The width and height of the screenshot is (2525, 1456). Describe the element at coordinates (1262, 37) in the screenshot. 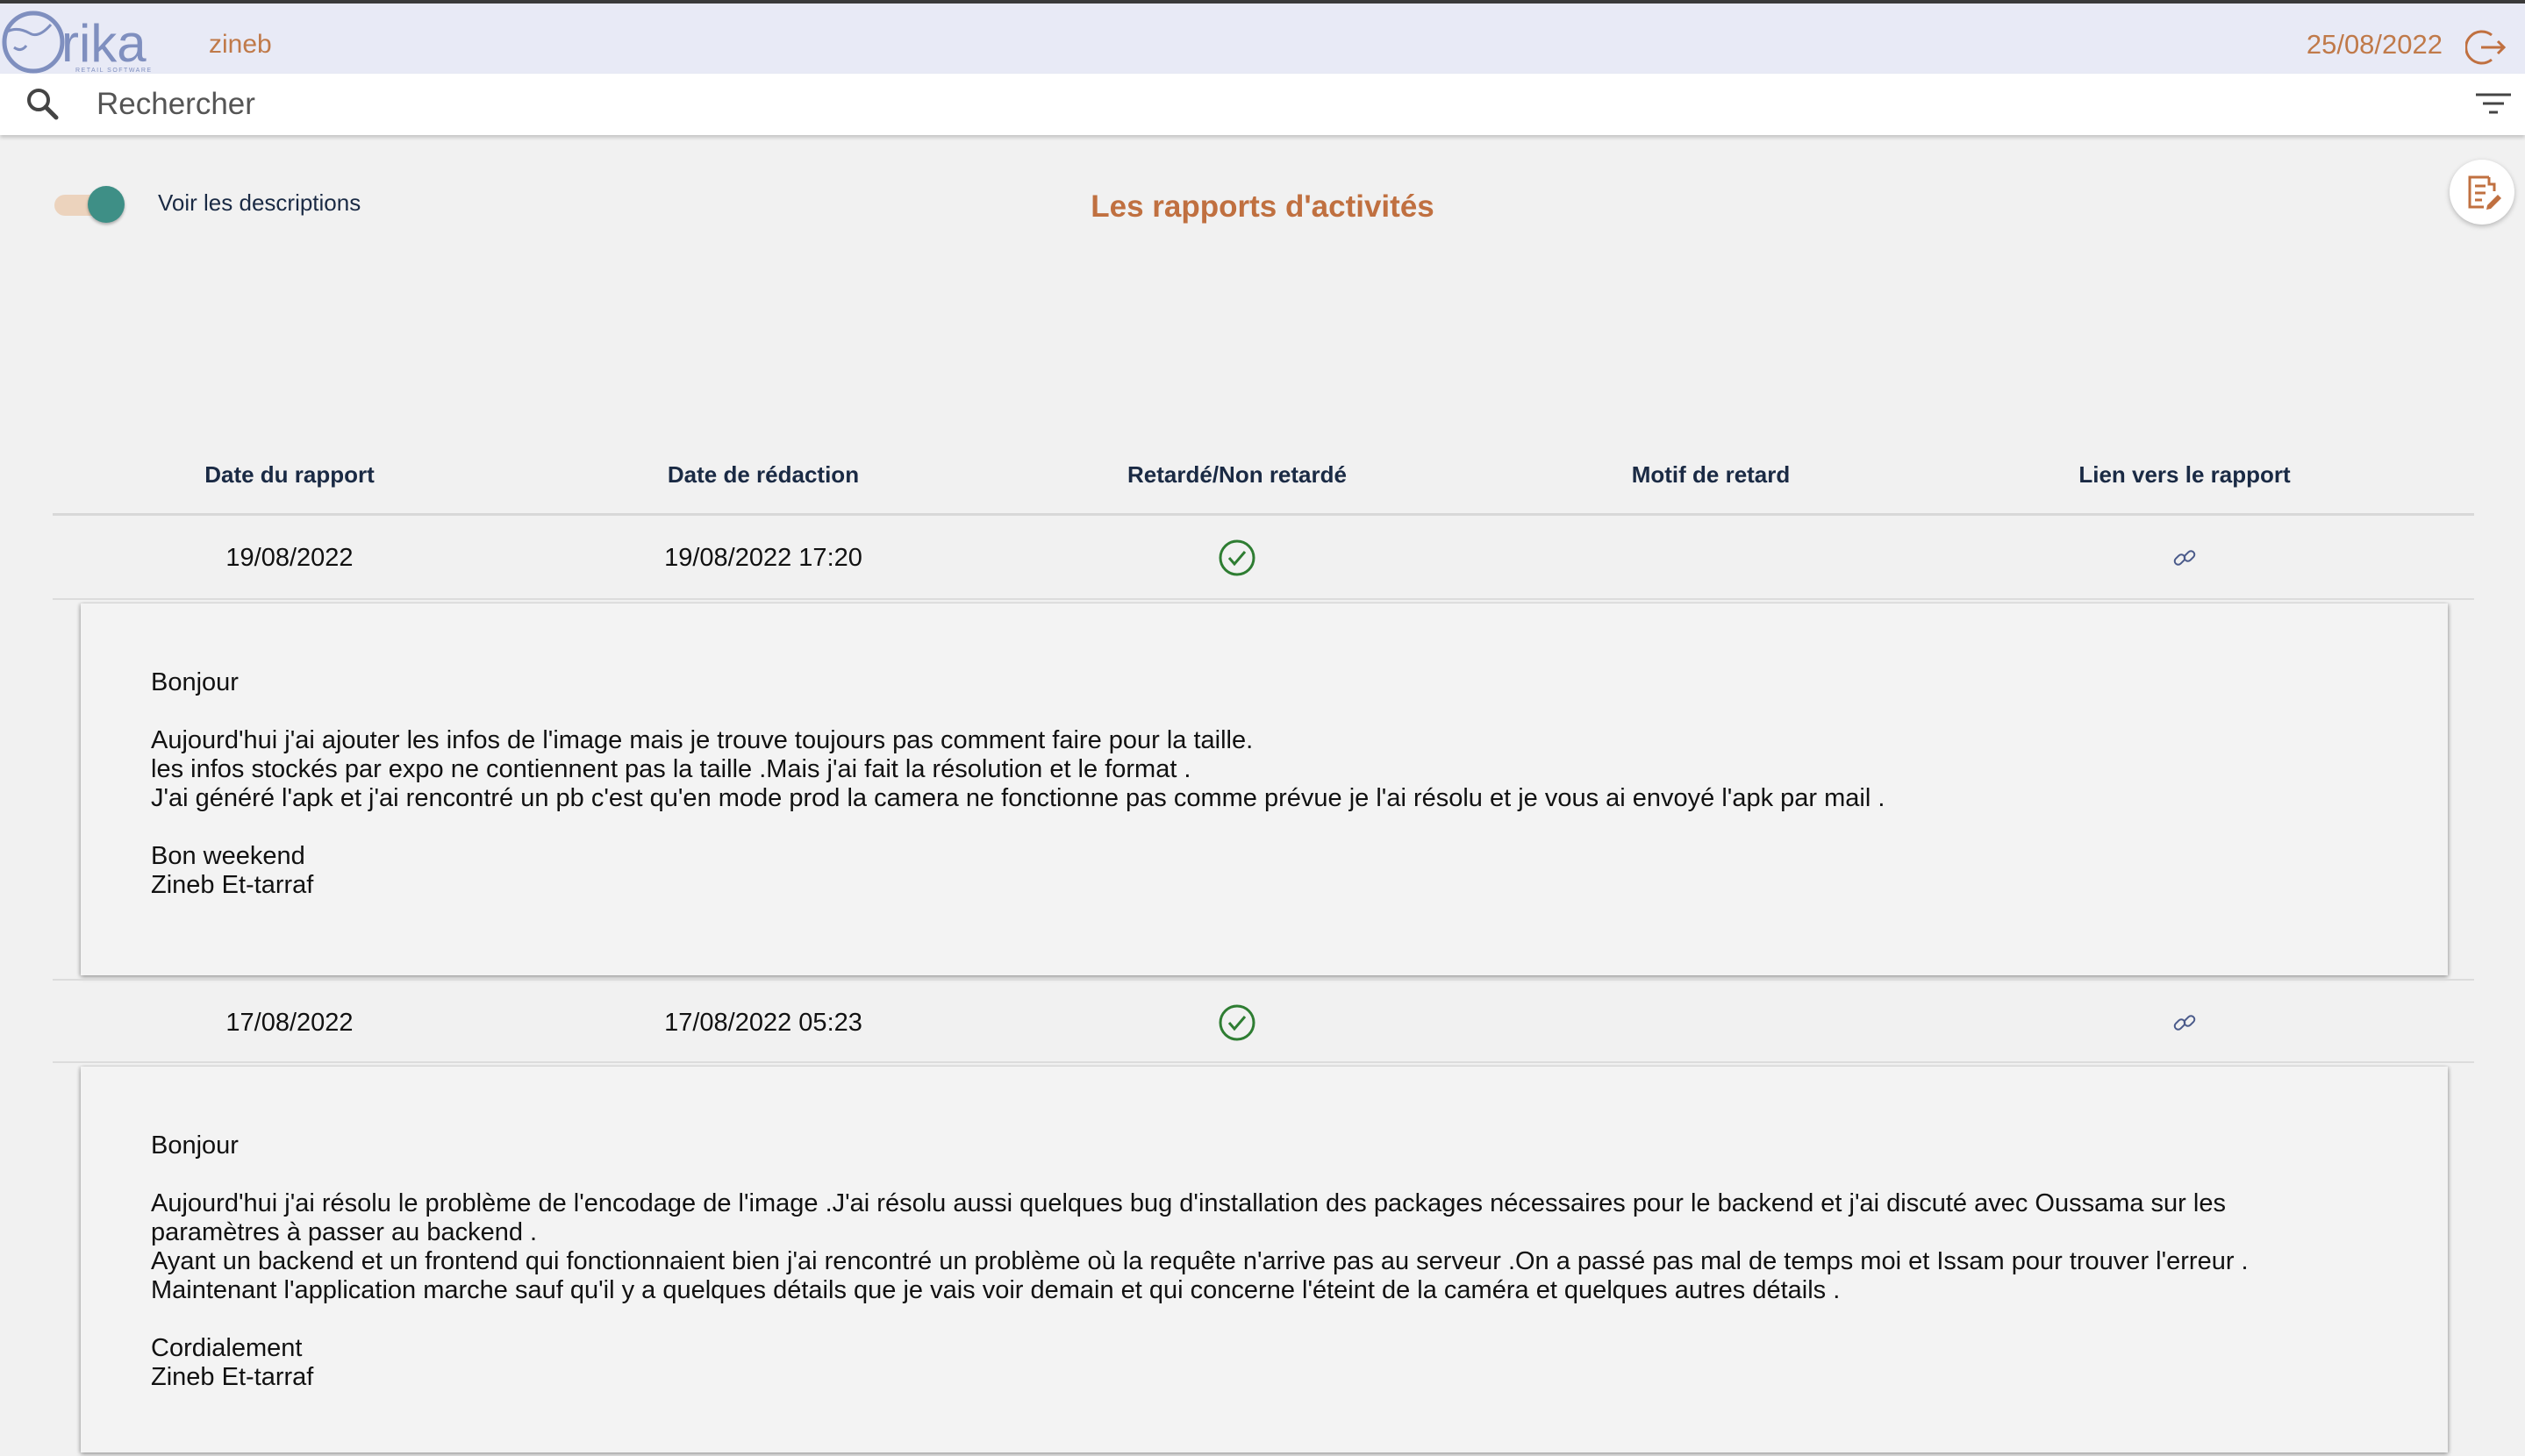

I see `app-header: rika RETAIL SOFTWARE zineb 25/08/2022` at that location.